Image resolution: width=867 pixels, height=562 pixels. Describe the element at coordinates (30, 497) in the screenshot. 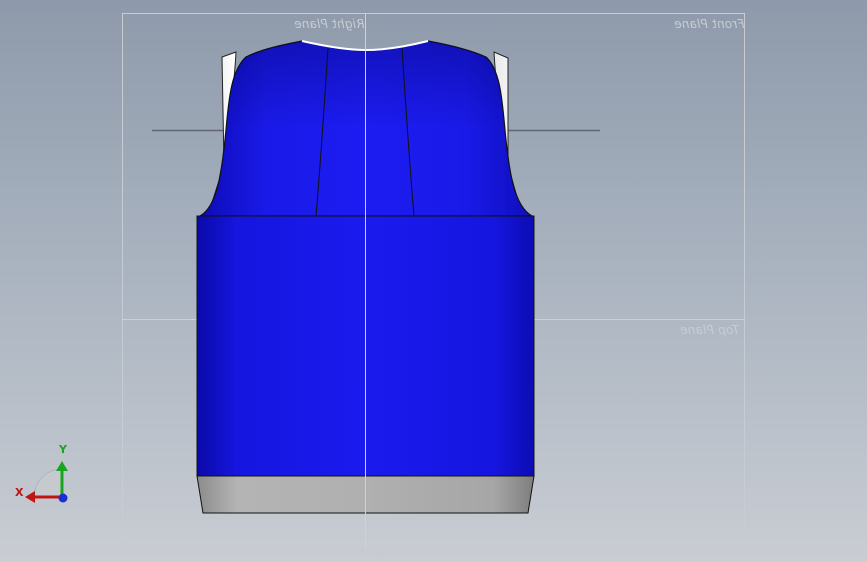

I see `x-axis-arrowhead` at that location.